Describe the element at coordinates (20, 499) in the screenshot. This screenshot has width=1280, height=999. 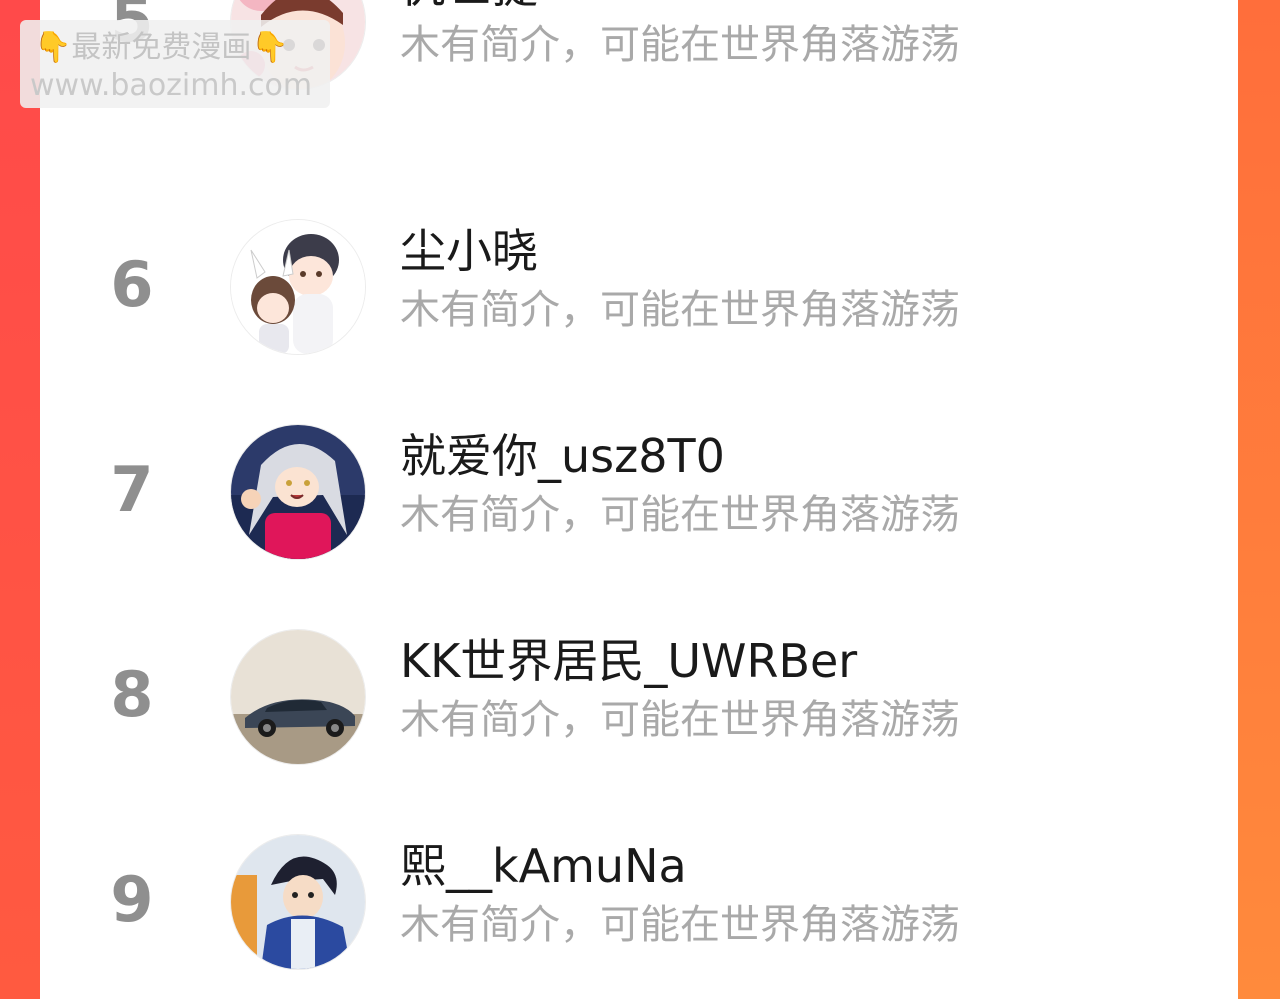
I see `left-background-edge` at that location.